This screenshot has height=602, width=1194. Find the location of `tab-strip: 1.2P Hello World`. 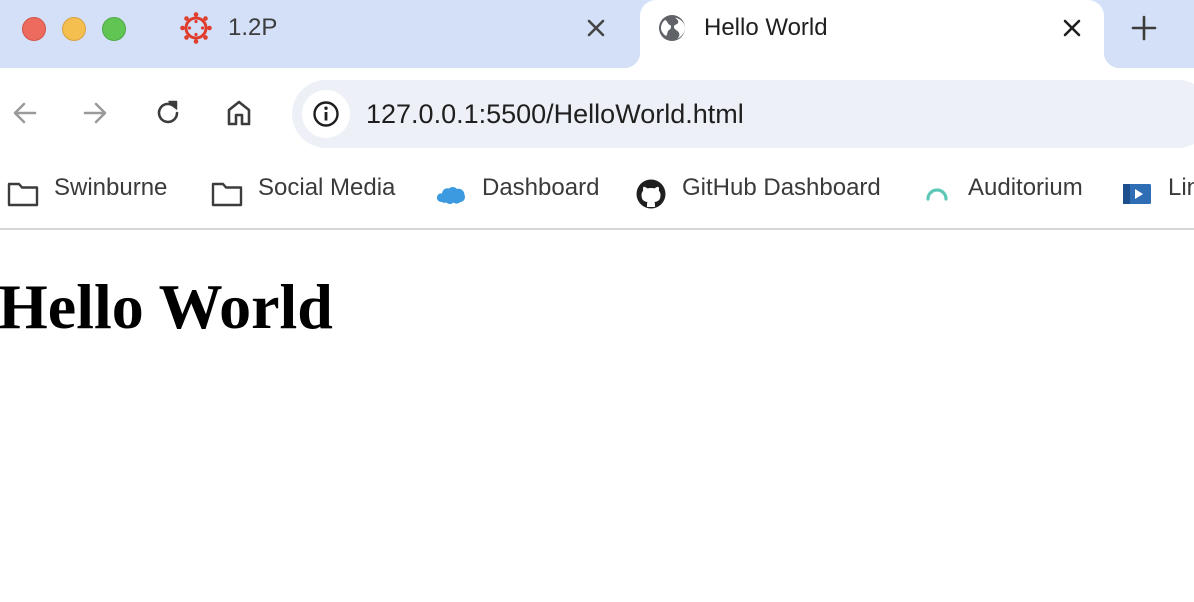

tab-strip: 1.2P Hello World is located at coordinates (597, 34).